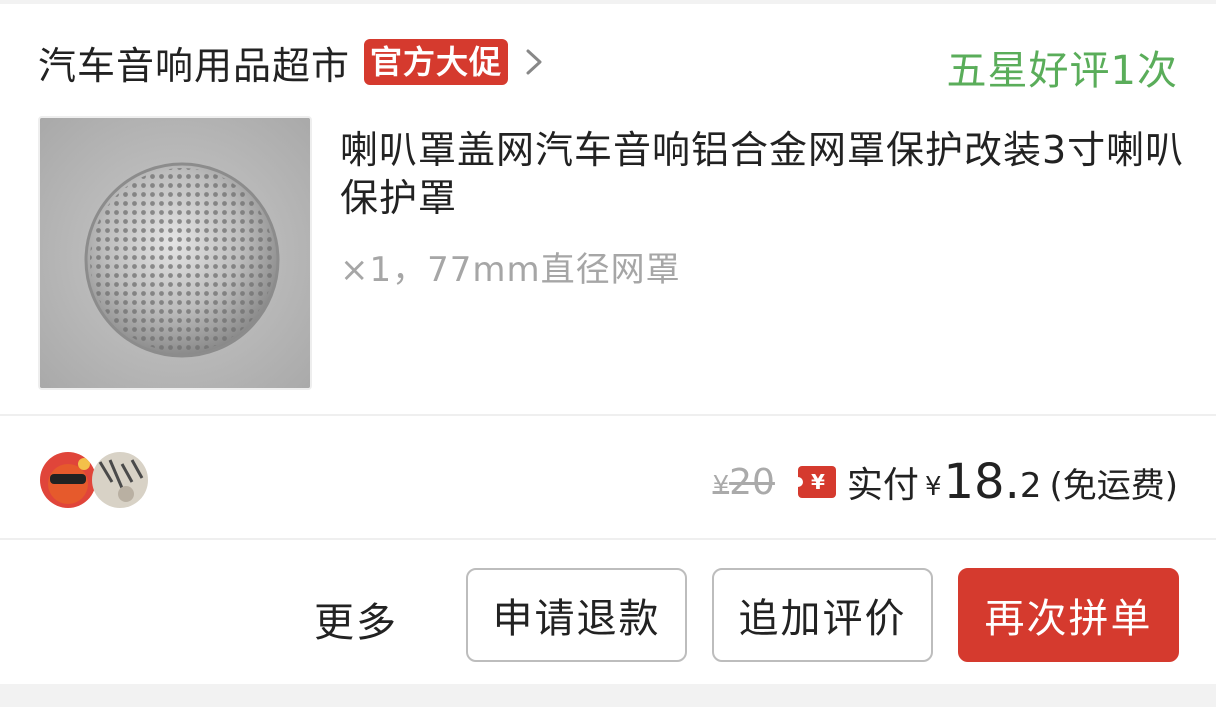 The image size is (1216, 707). Describe the element at coordinates (194, 62) in the screenshot. I see `shop-name: 汽车音响用品超市` at that location.